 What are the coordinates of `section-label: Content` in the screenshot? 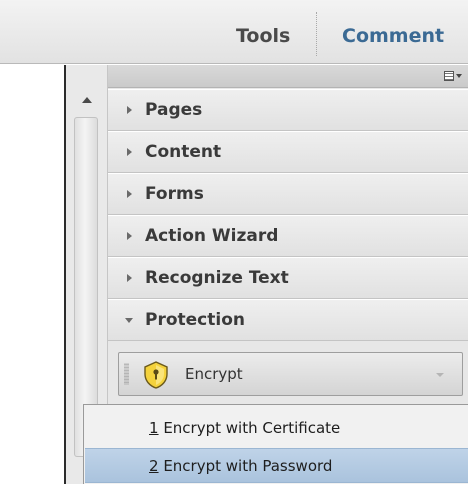 It's located at (183, 152).